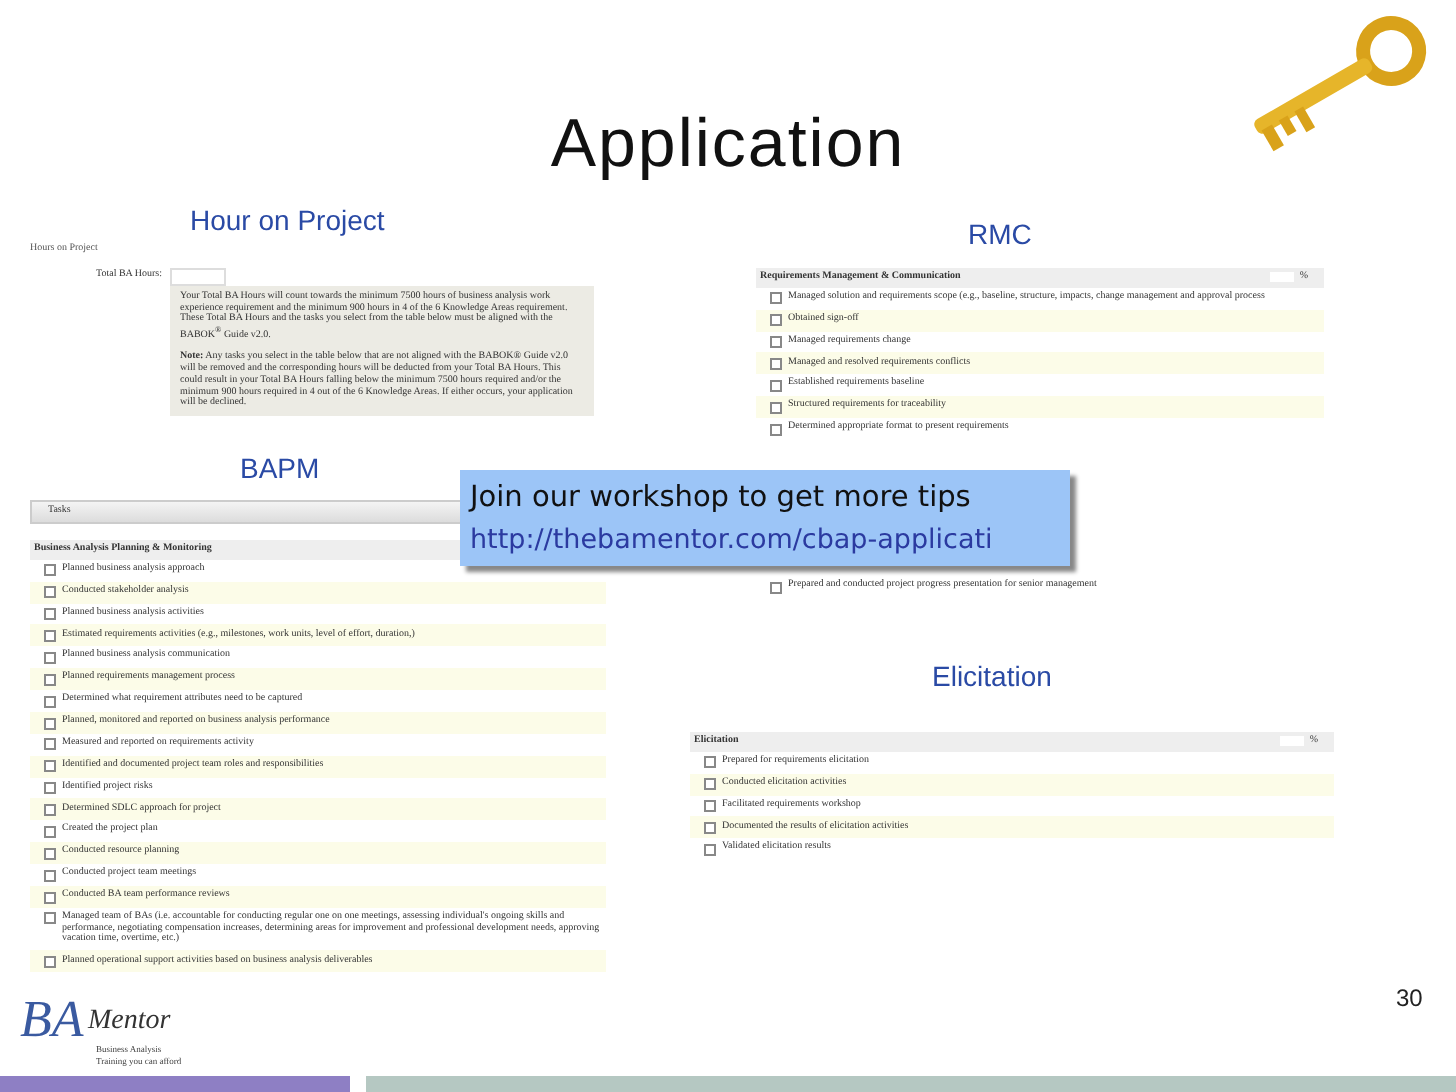  Describe the element at coordinates (728, 145) in the screenshot. I see `slide-title: Application` at that location.